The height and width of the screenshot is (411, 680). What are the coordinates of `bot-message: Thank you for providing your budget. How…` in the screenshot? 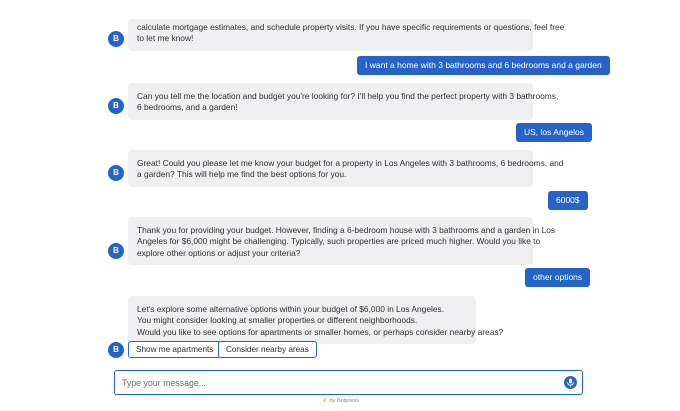 It's located at (342, 241).